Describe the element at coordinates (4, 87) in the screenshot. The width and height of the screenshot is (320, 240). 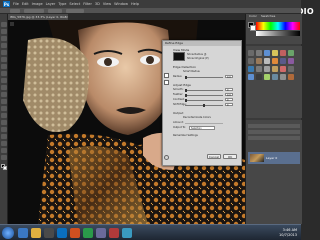
I see `history-brush-tool-icon` at that location.